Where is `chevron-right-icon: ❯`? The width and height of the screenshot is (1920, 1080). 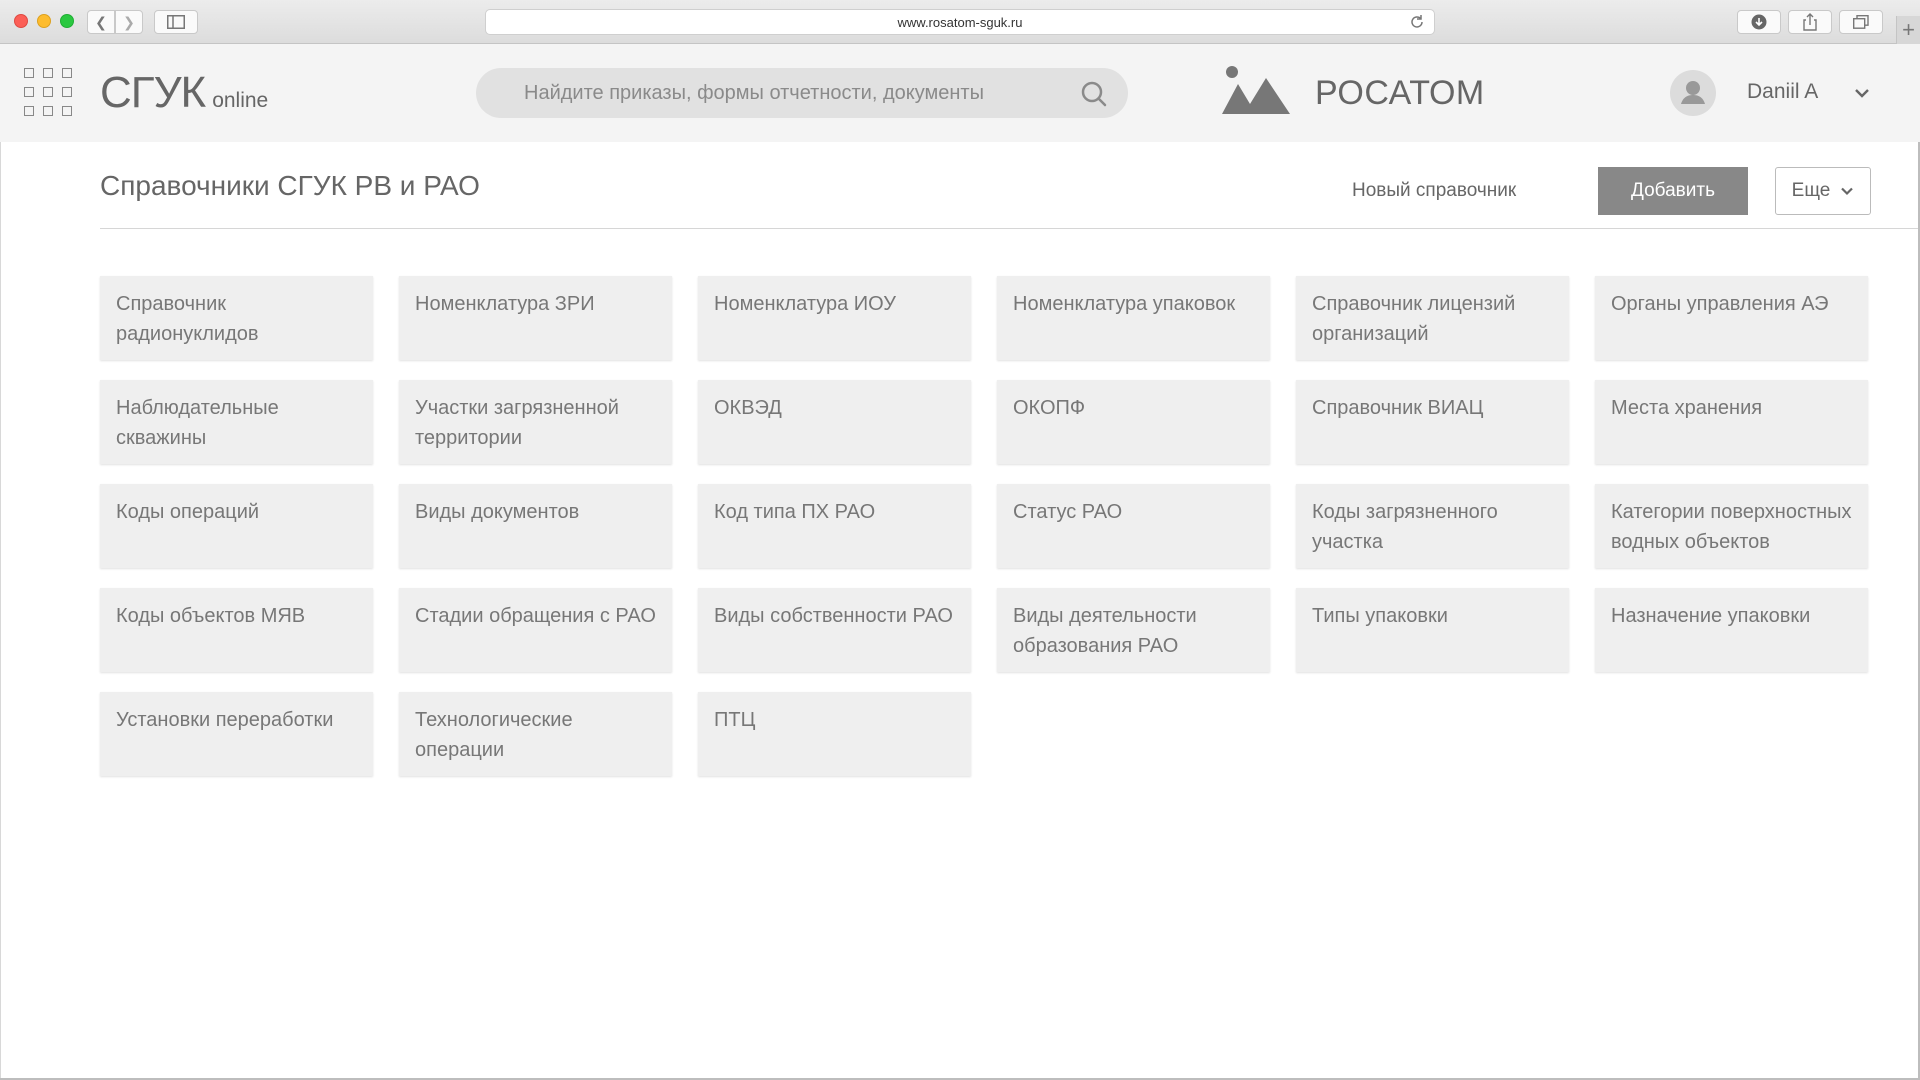 chevron-right-icon: ❯ is located at coordinates (129, 21).